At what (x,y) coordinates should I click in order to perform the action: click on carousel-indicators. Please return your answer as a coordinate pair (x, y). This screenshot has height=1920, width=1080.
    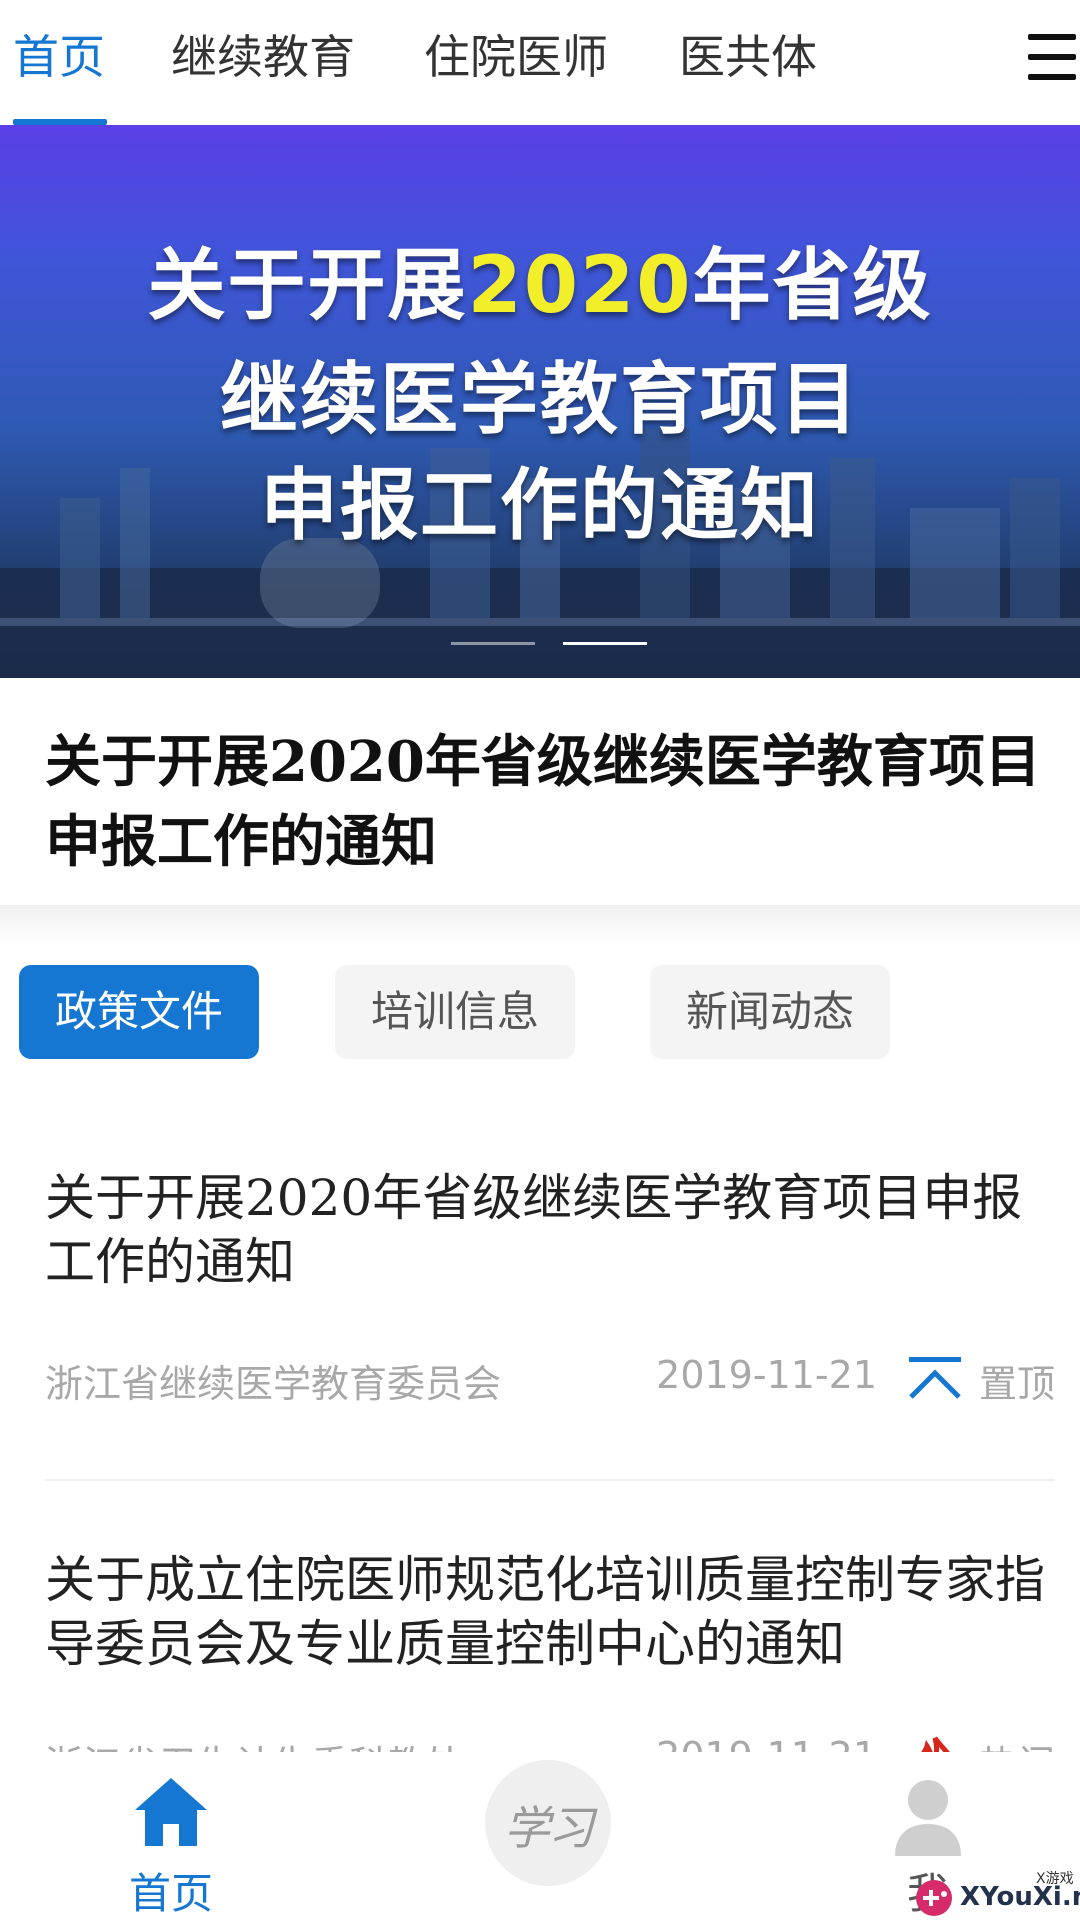
    Looking at the image, I should click on (540, 644).